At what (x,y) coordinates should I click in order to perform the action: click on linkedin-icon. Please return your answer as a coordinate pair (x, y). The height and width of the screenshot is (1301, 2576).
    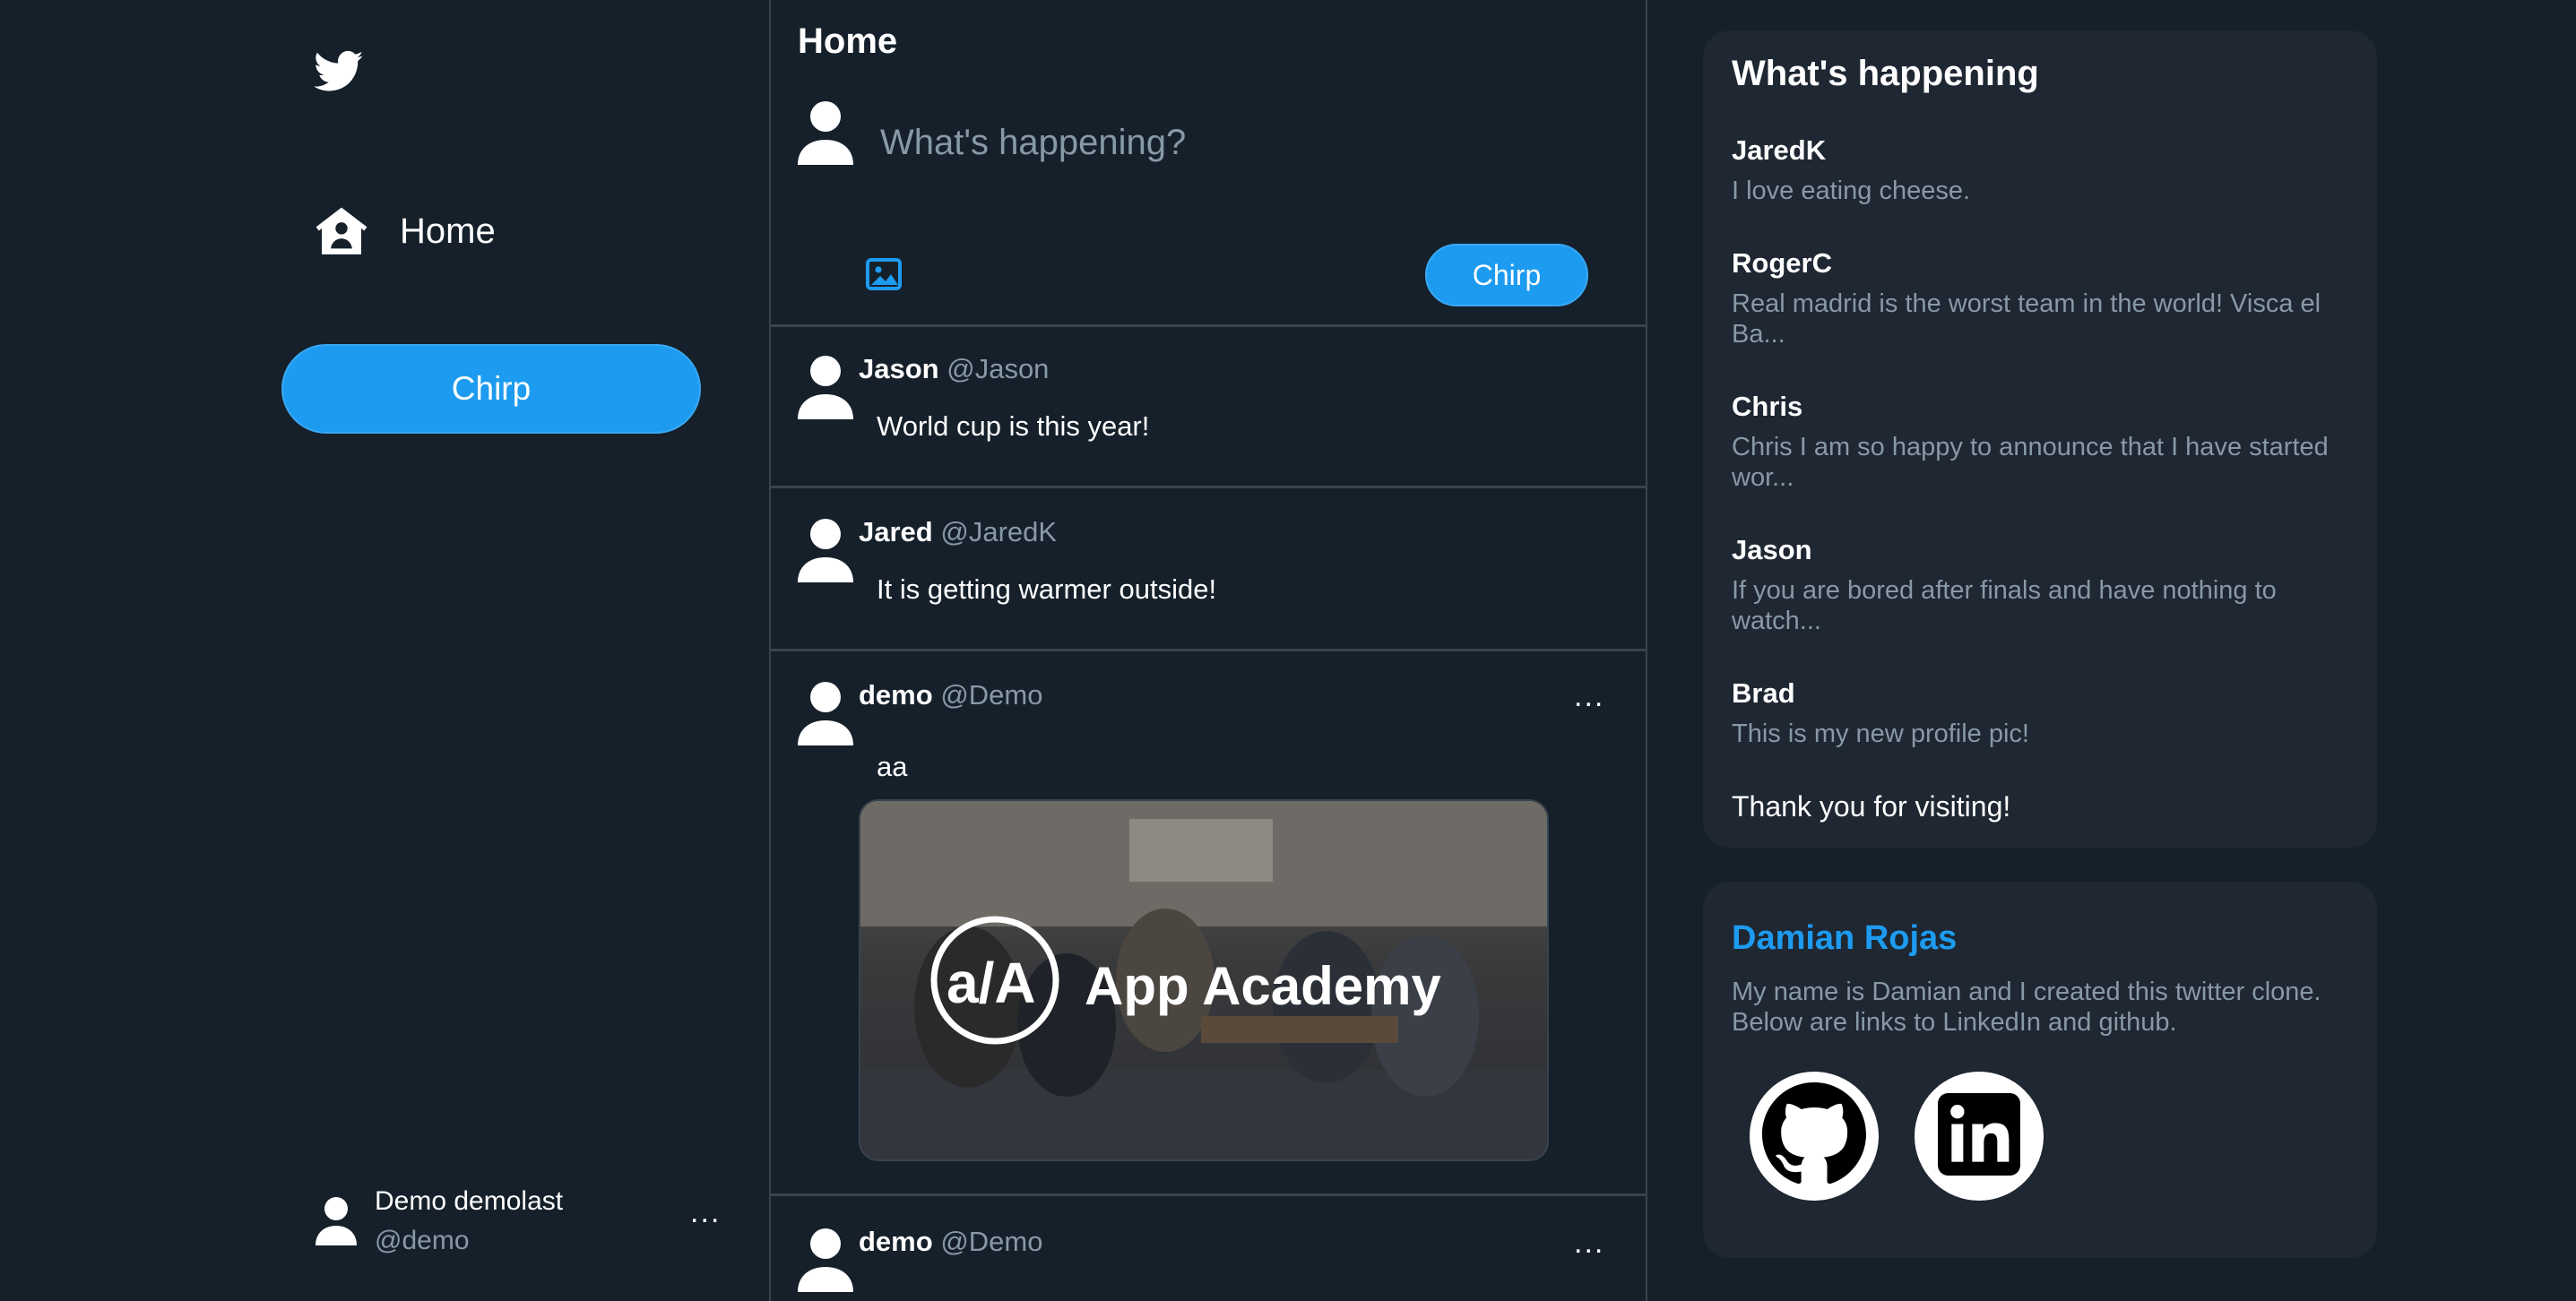
    Looking at the image, I should click on (1979, 1136).